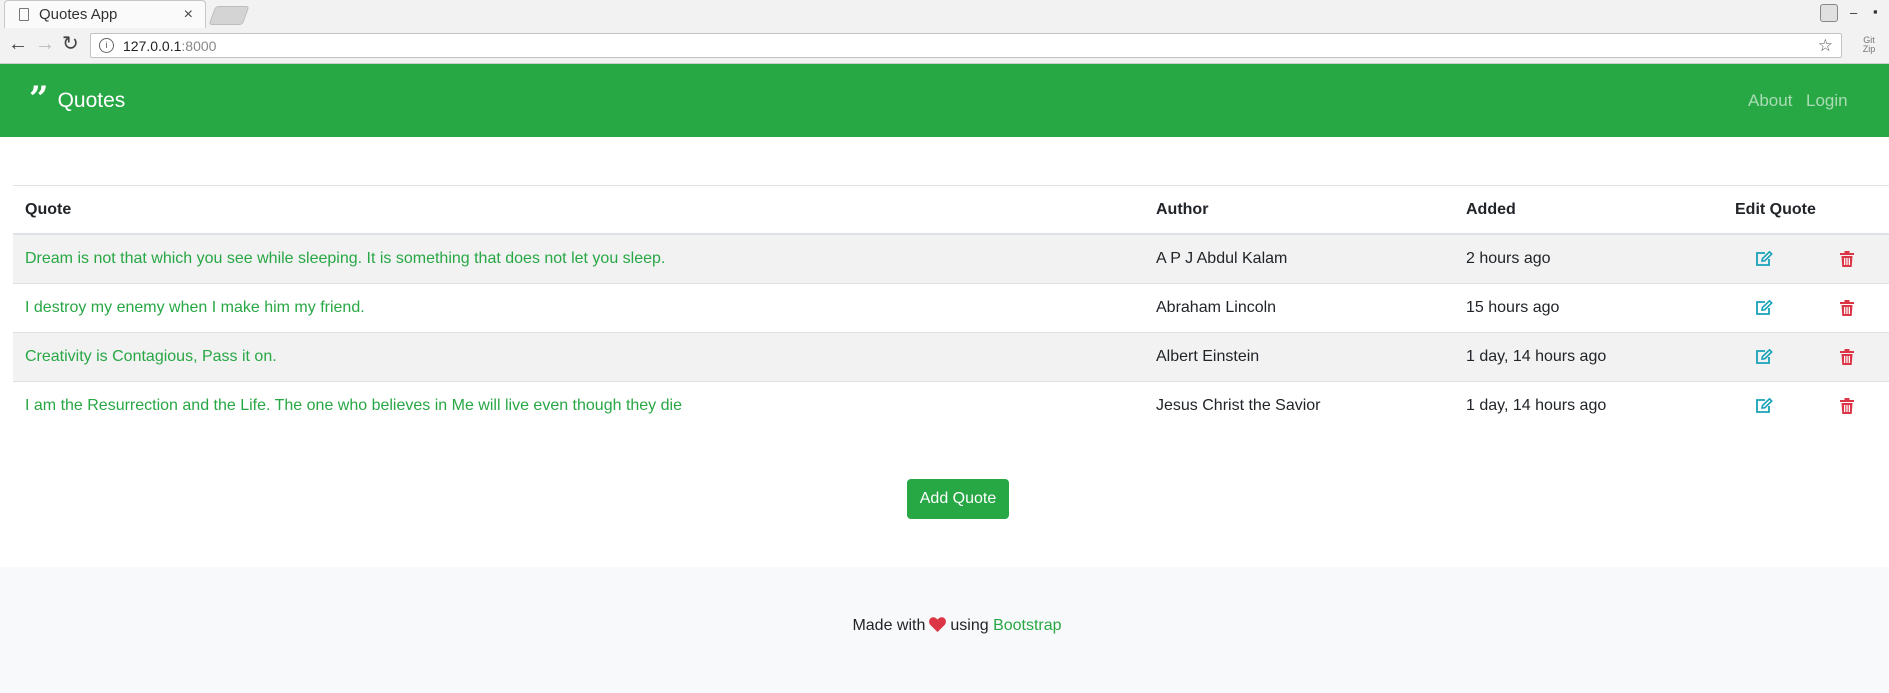 This screenshot has height=693, width=1889. I want to click on app-navbar: ” Quotes About Login, so click(944, 100).